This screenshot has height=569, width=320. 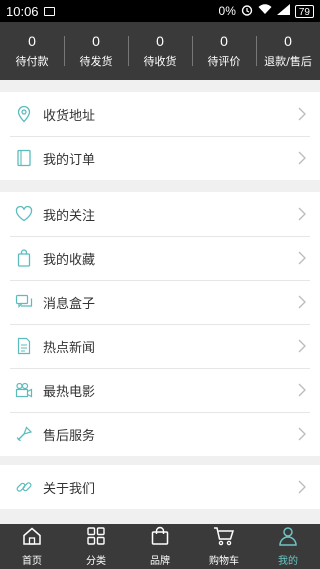 What do you see at coordinates (160, 302) in the screenshot?
I see `menu-item-message-box: 消息盒子` at bounding box center [160, 302].